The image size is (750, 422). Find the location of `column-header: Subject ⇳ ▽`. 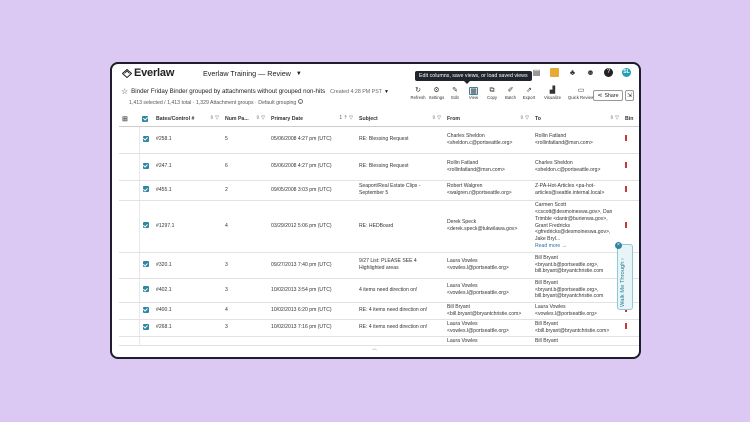

column-header: Subject ⇳ ▽ is located at coordinates (400, 119).